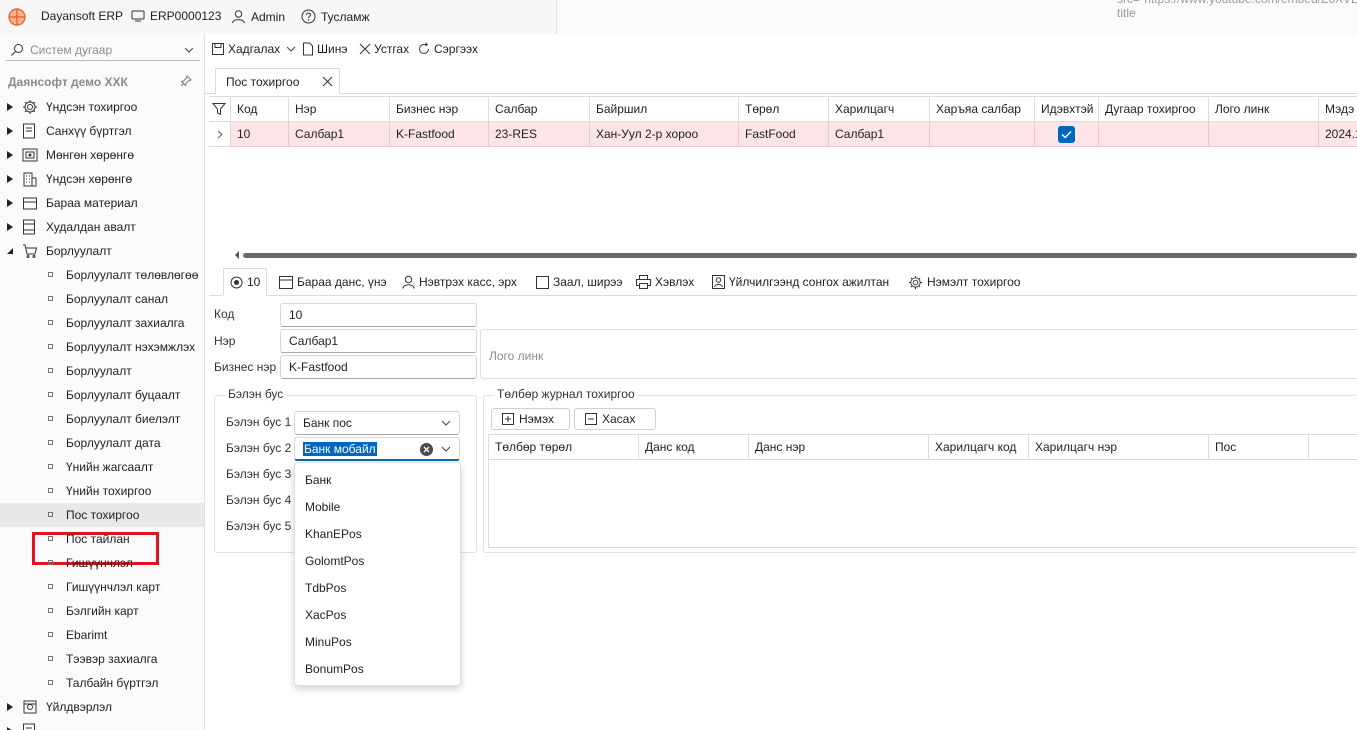 The width and height of the screenshot is (1357, 730). Describe the element at coordinates (447, 49) in the screenshot. I see `refresh-button: Сэргээх` at that location.